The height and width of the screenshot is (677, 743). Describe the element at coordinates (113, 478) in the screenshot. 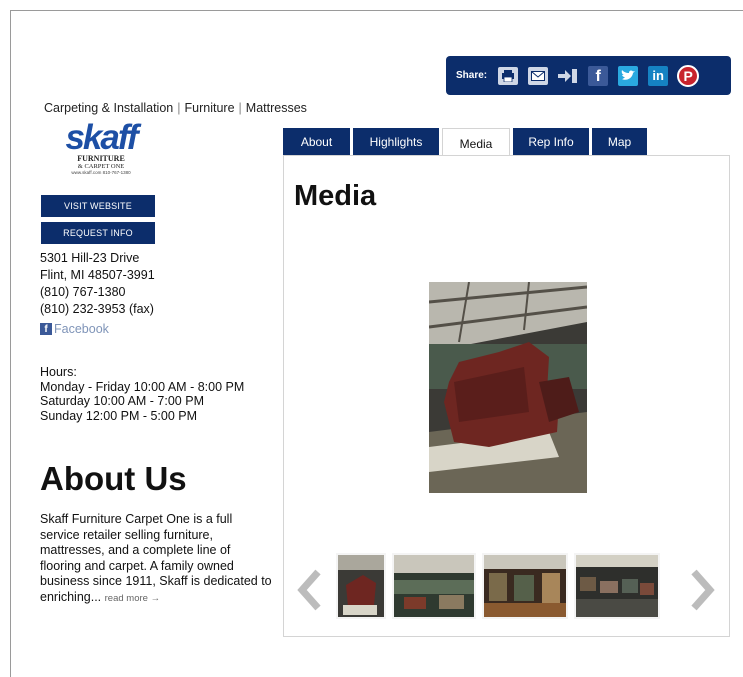

I see `about-heading: About Us` at that location.